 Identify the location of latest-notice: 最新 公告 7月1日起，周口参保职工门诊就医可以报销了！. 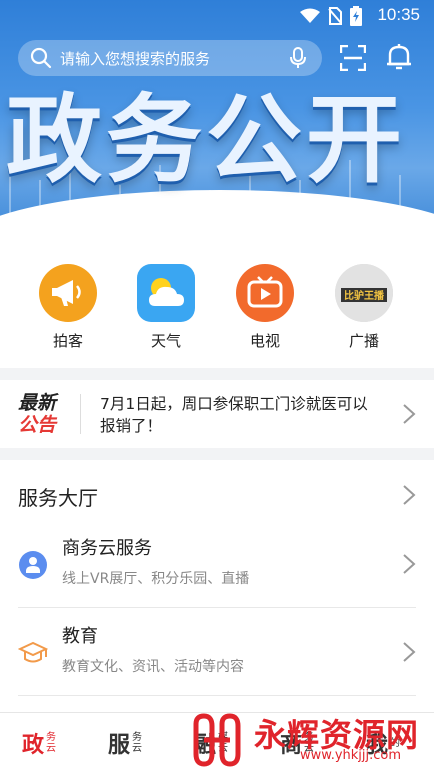
(217, 414).